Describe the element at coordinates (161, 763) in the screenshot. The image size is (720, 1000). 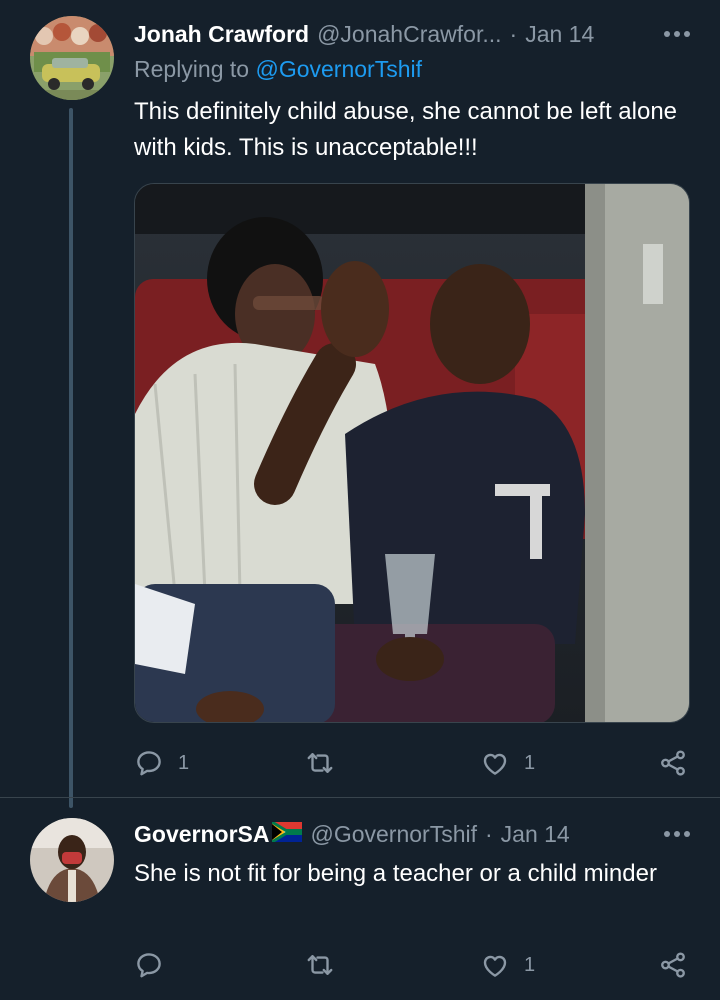
I see `reply-button: 1` at that location.